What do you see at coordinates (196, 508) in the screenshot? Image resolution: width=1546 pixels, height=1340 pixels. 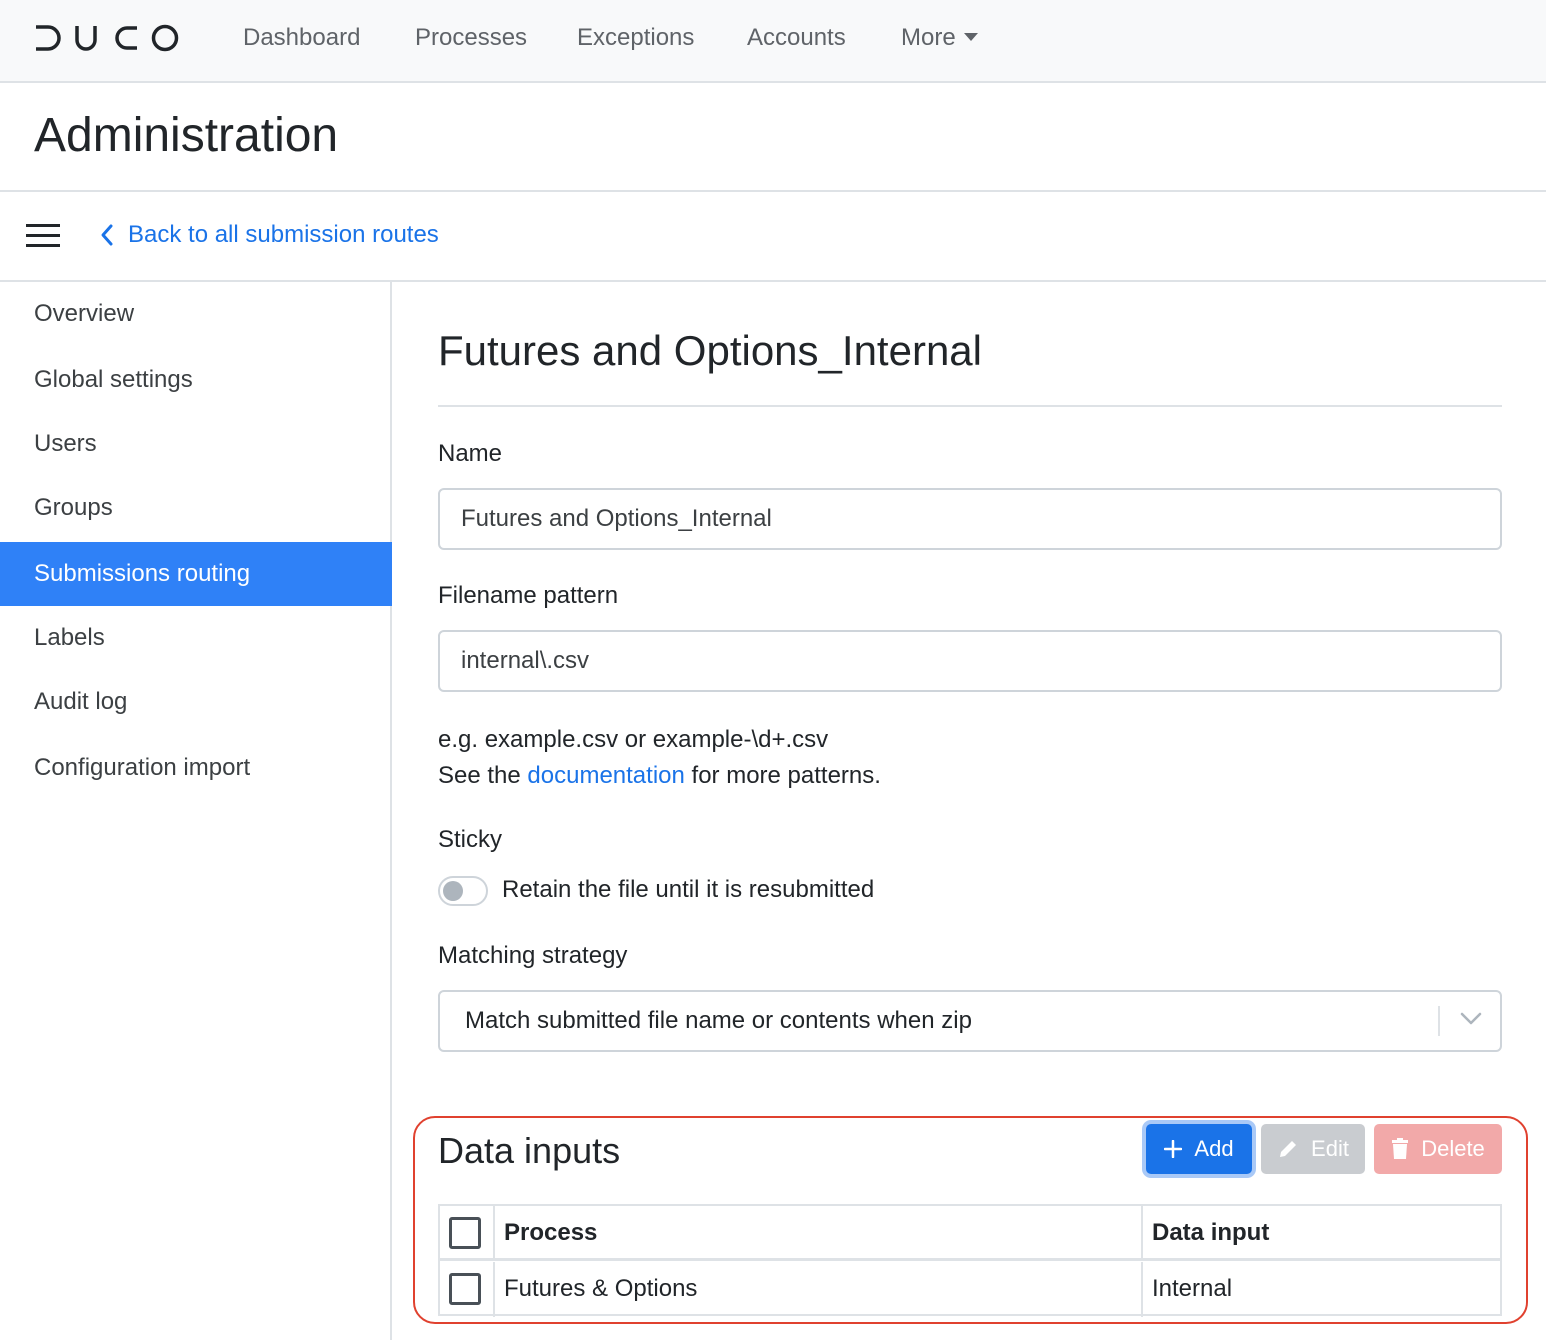 I see `sidebar-item-groups: Groups` at bounding box center [196, 508].